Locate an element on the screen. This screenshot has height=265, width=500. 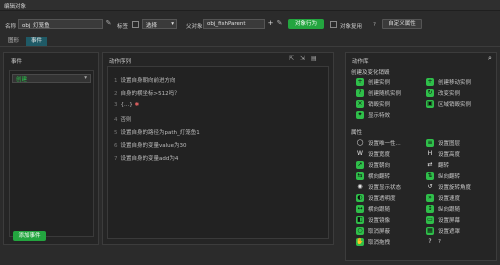
custom-props-button: 自定义属性 is located at coordinates (402, 24).